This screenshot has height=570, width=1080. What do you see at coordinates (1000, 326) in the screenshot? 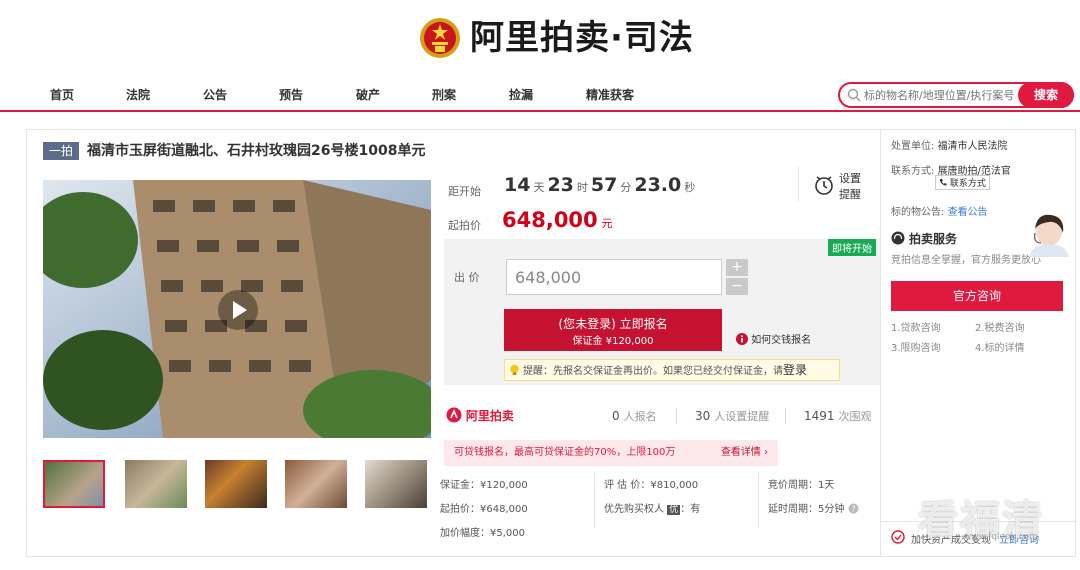
I see `faq-tax: 2.税费咨询` at bounding box center [1000, 326].